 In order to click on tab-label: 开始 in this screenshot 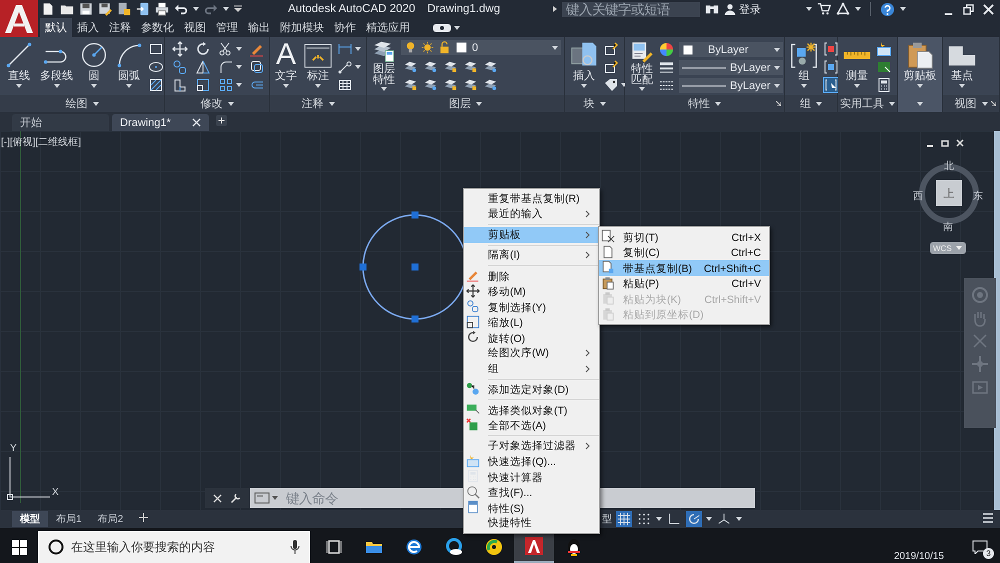, I will do `click(31, 123)`.